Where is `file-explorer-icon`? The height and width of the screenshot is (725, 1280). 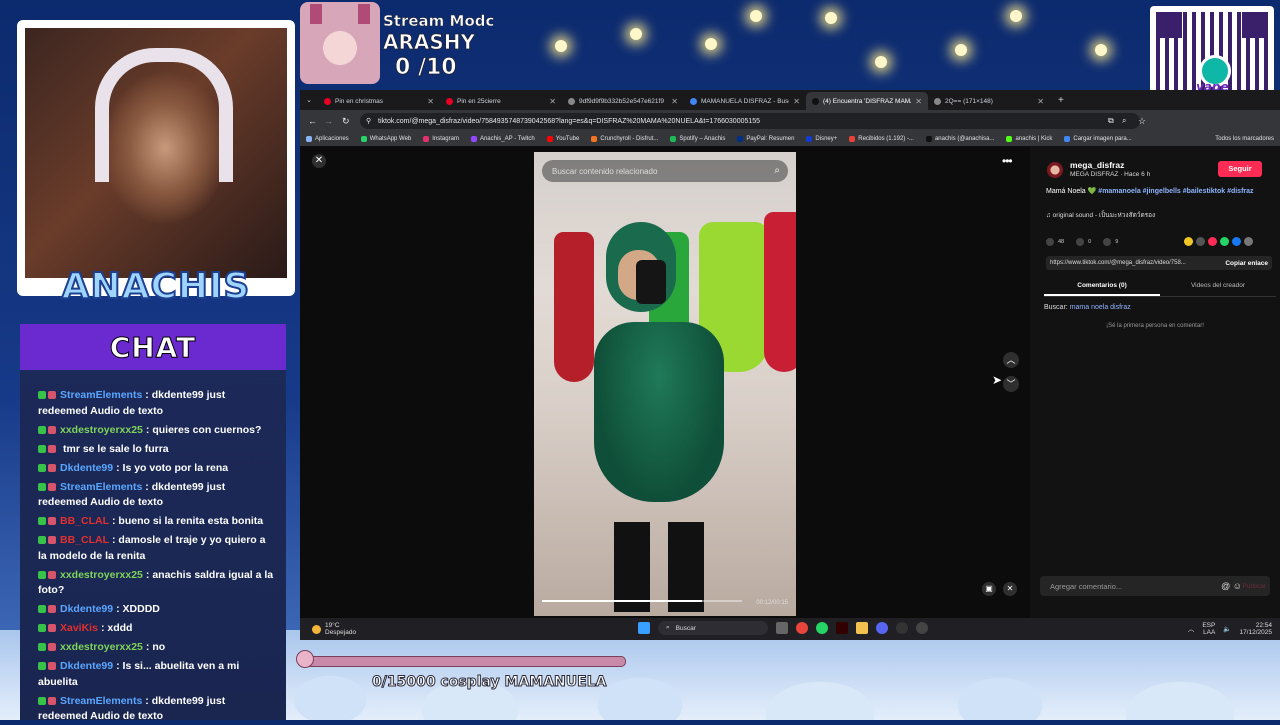 file-explorer-icon is located at coordinates (862, 628).